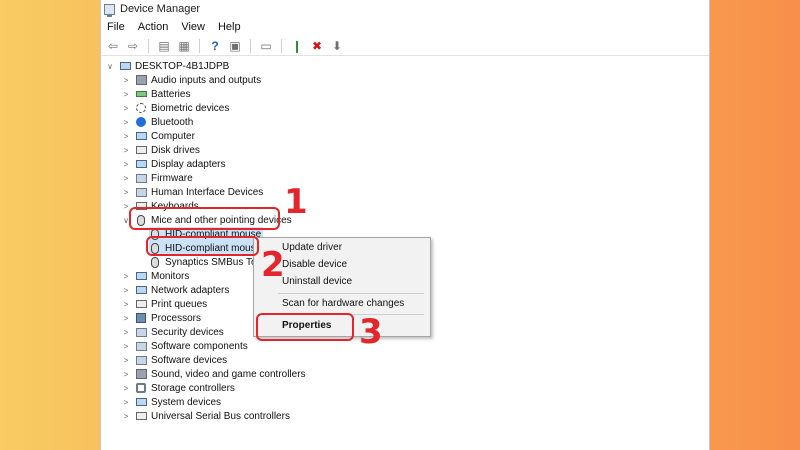  Describe the element at coordinates (229, 27) in the screenshot. I see `menu-help: Help` at that location.